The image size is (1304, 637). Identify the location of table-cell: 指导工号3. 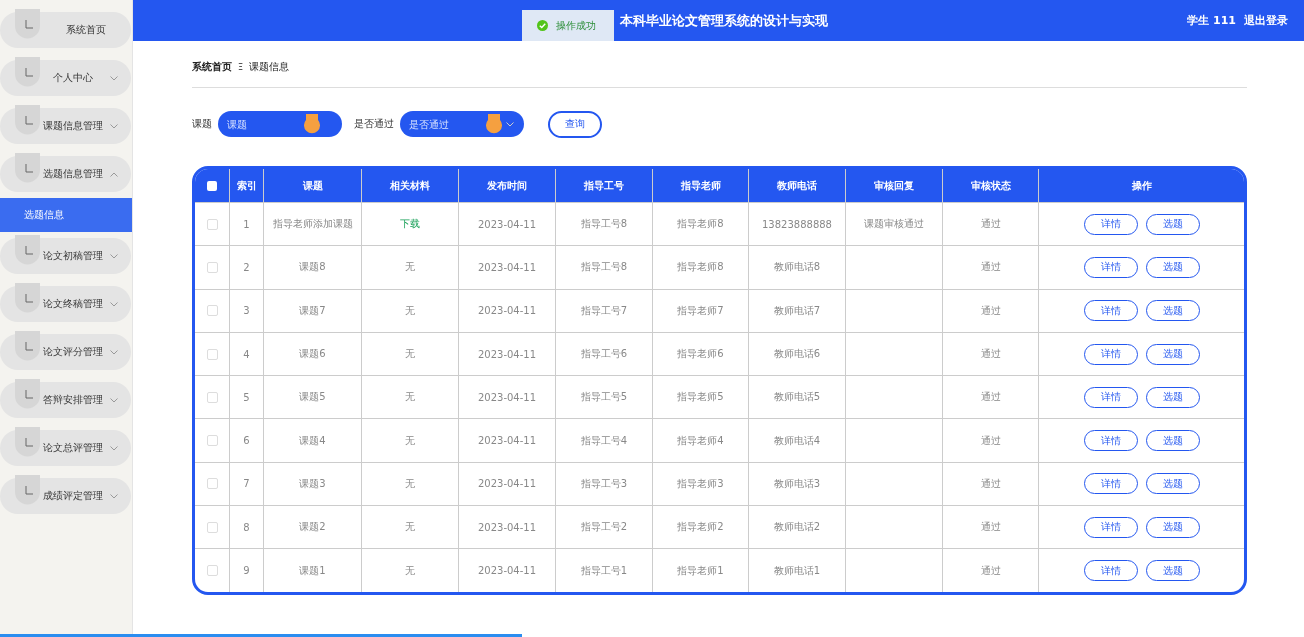
(604, 483).